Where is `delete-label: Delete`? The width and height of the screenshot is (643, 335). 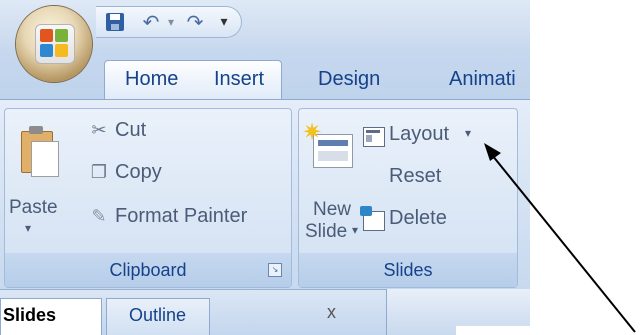
delete-label: Delete is located at coordinates (418, 218).